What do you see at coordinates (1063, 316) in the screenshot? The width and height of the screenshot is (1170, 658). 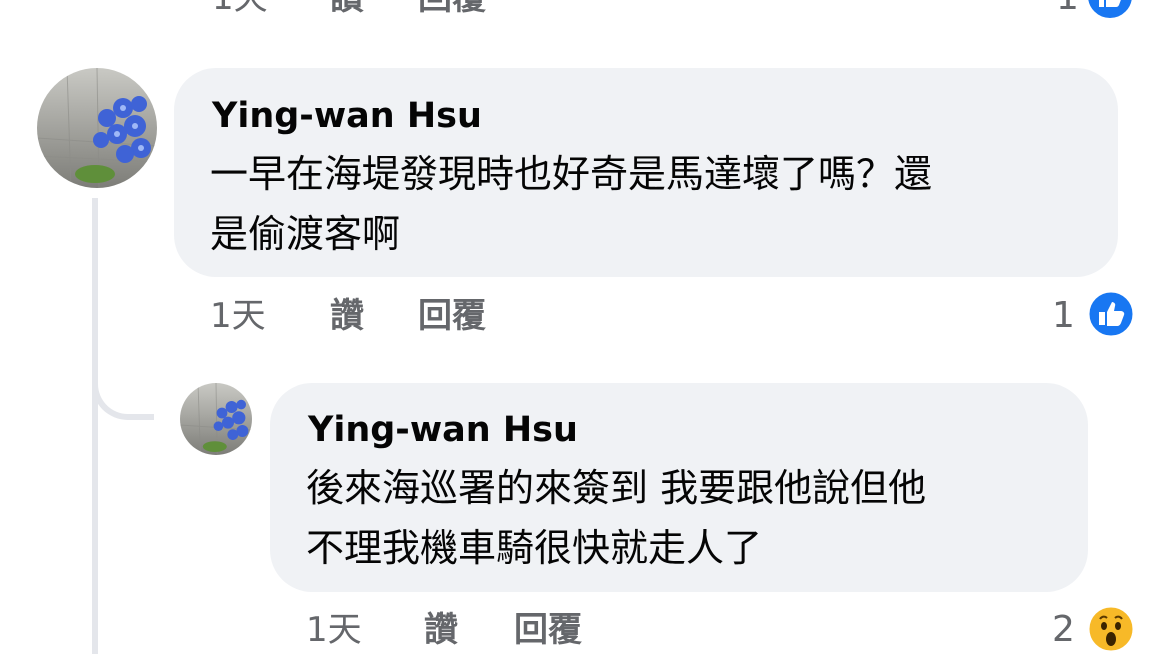 I see `comment-reaction-count: 1` at bounding box center [1063, 316].